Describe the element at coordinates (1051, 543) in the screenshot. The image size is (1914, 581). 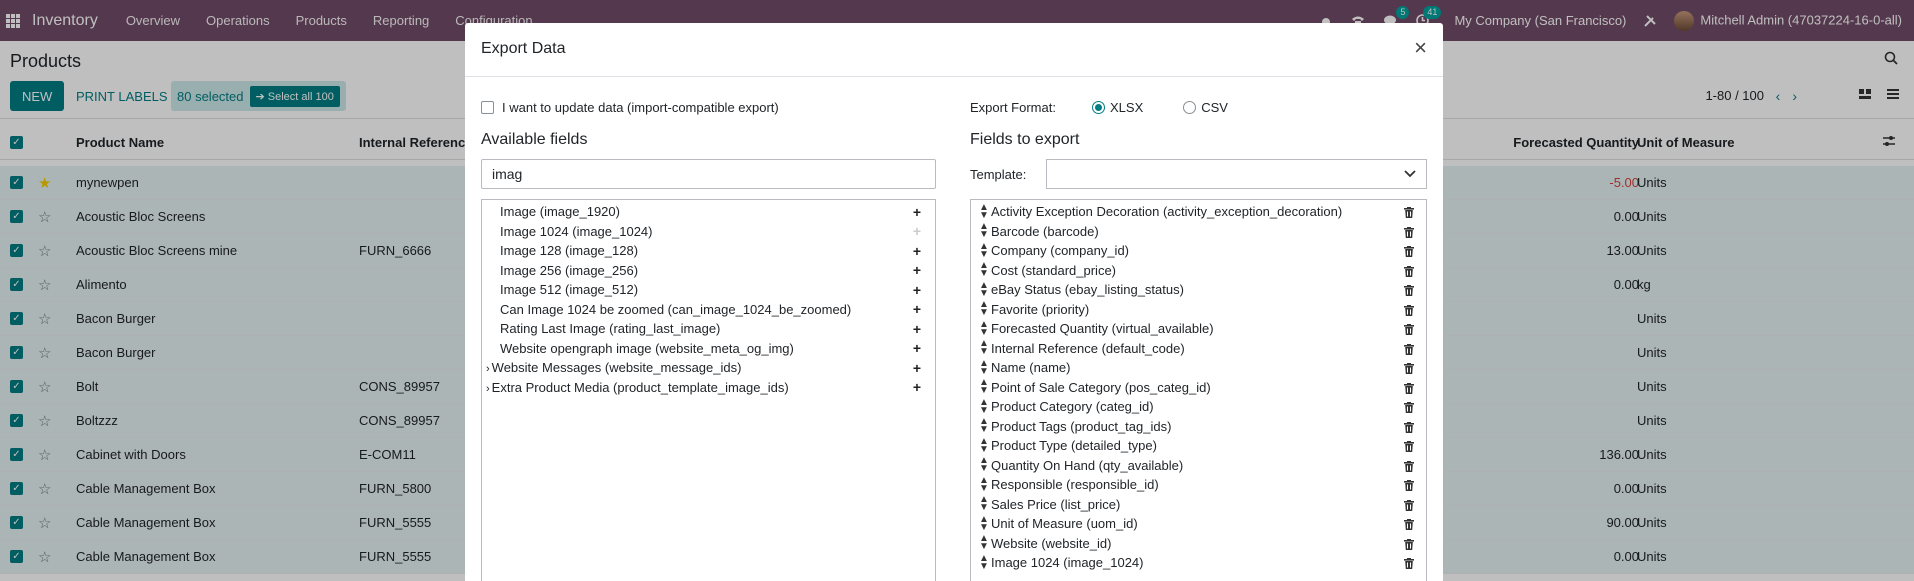
I see `export-field-label: Website (website_id)` at that location.